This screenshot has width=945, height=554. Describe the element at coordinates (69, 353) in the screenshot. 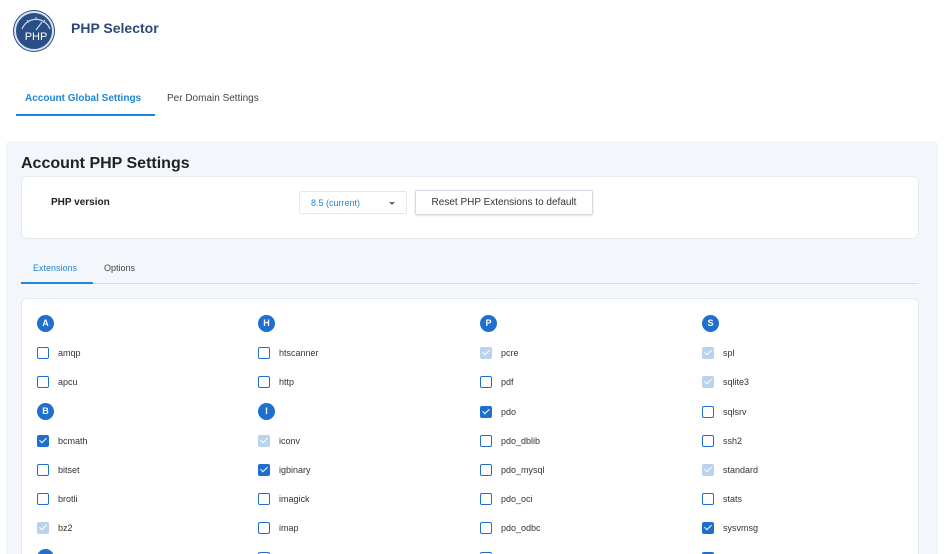

I see `extension-label: amqp` at that location.